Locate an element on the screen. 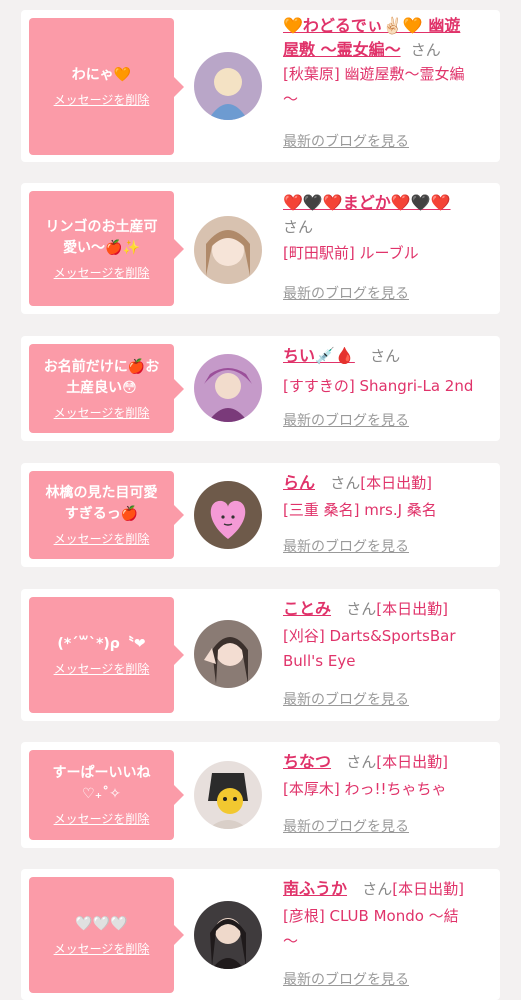 This screenshot has height=1000, width=521. profile-info: ちなつ さん[本日出勤] [本厚木] わっ!!ちゃちゃ is located at coordinates (388, 776).